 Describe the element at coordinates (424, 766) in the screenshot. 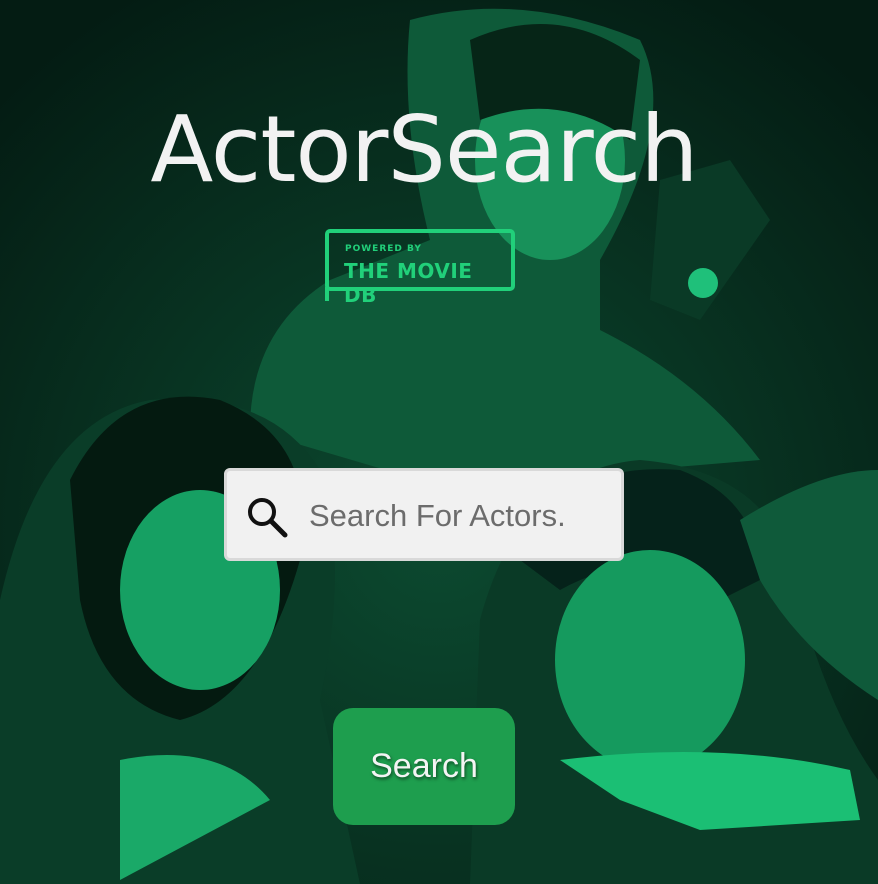

I see `search-button: Search` at that location.